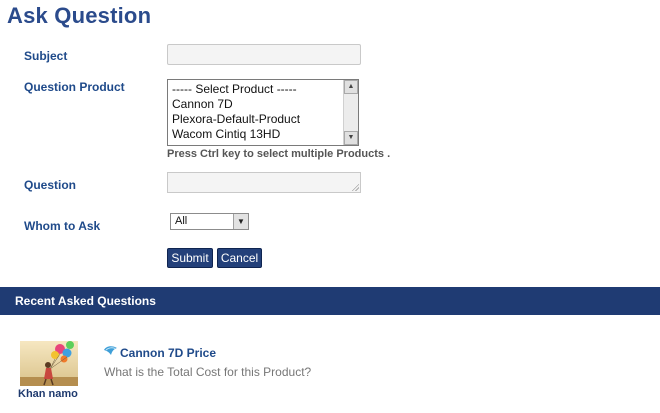 This screenshot has width=660, height=413. I want to click on whom-to-ask-select: All ▼, so click(209, 221).